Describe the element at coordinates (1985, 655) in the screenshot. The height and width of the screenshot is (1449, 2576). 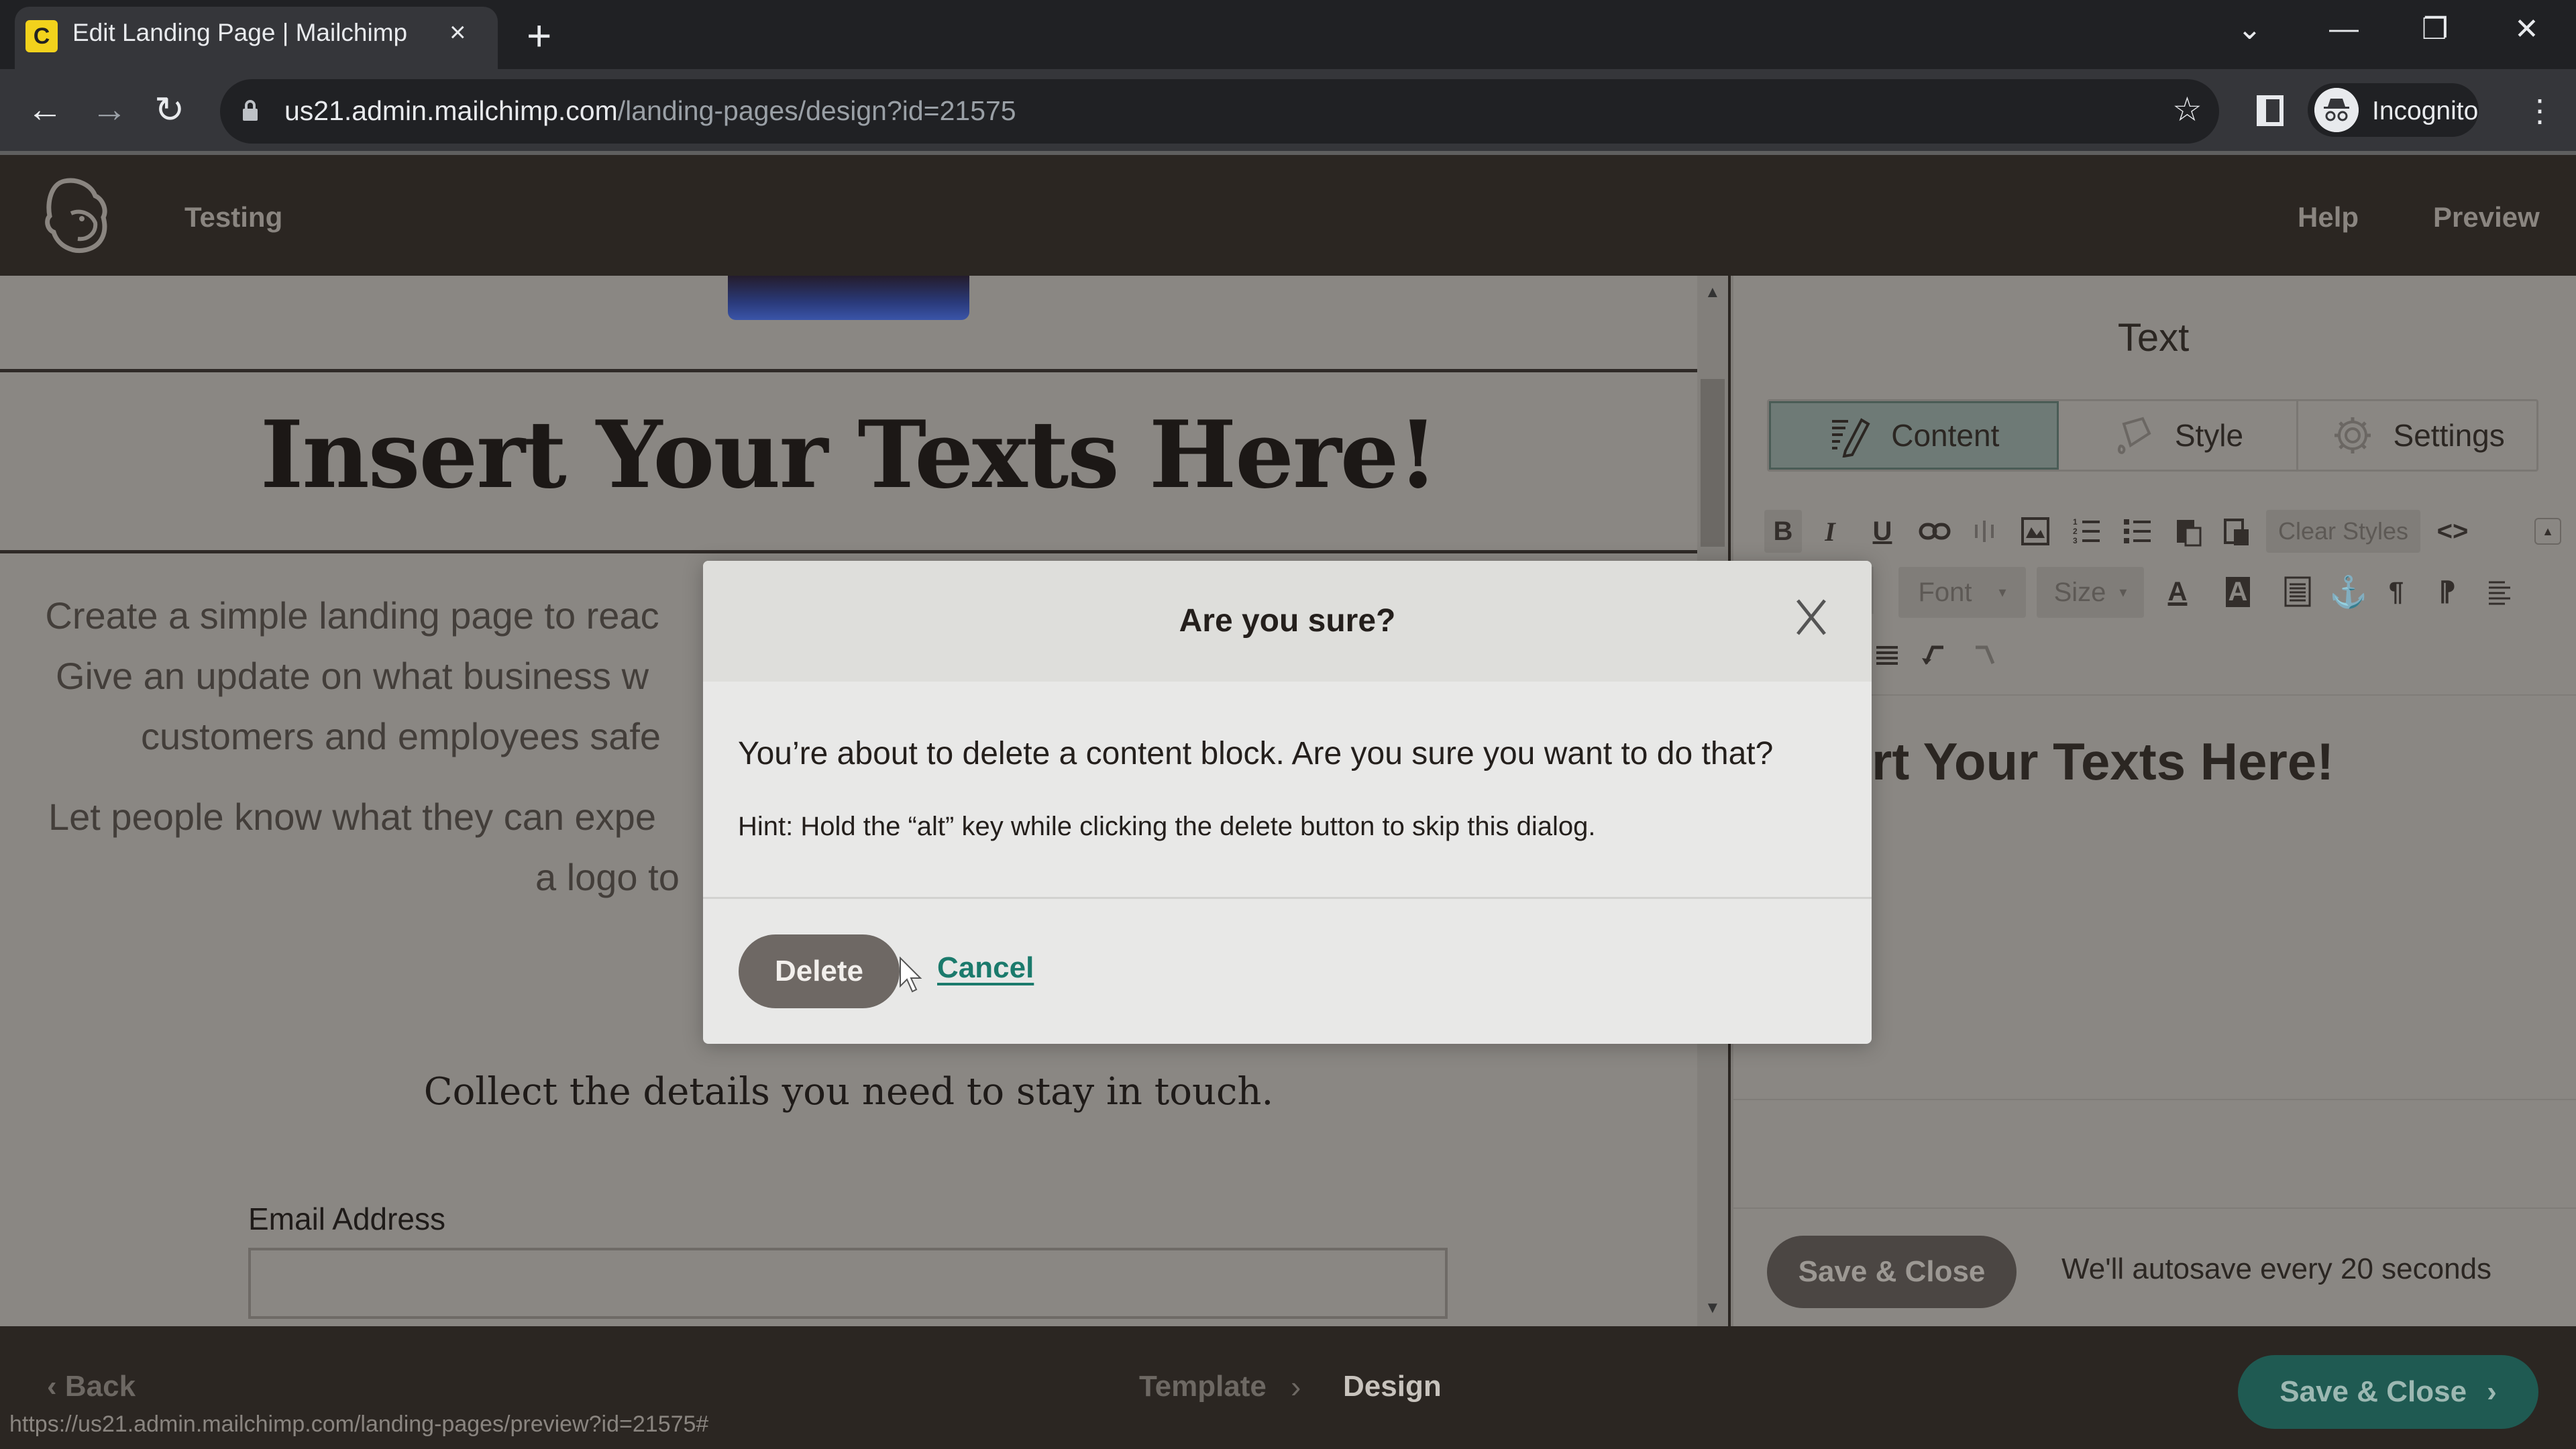
I see `redo-icon` at that location.